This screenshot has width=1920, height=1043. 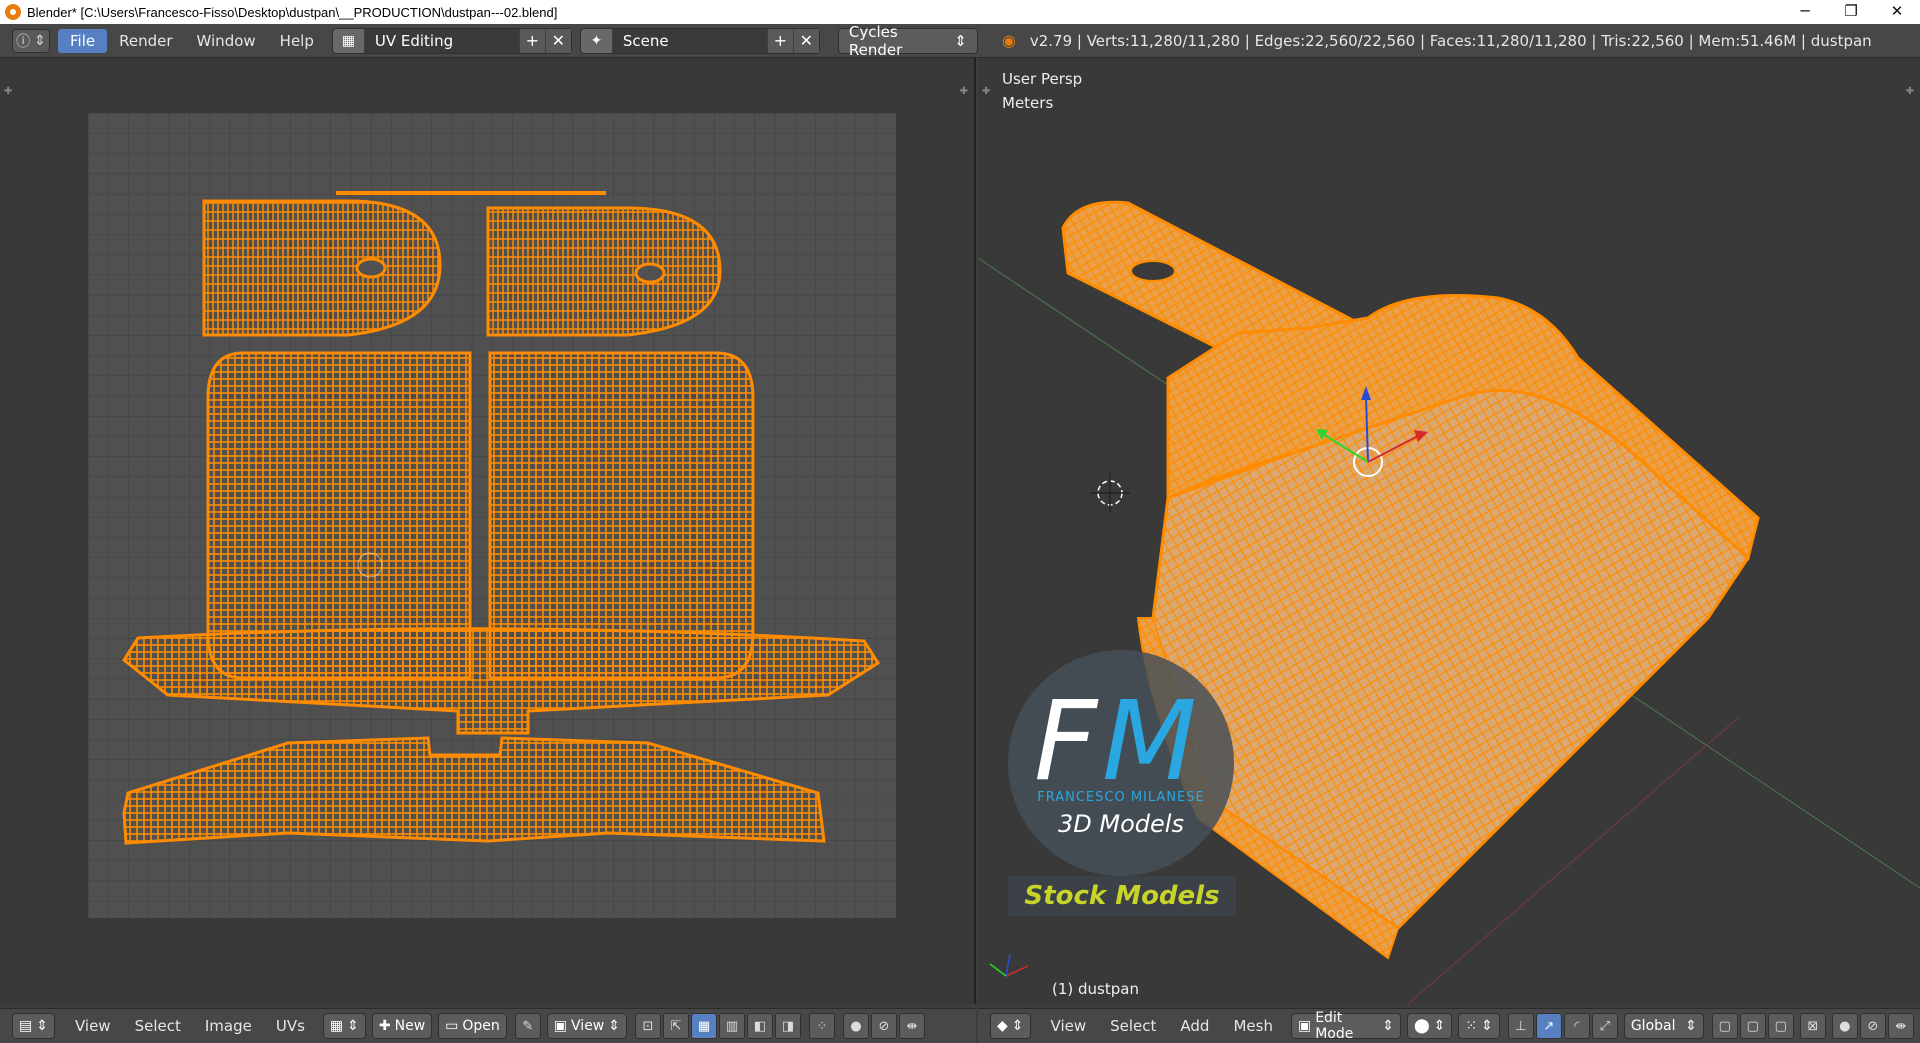 I want to click on viewport-menu-mesh: Mesh, so click(x=1253, y=1026).